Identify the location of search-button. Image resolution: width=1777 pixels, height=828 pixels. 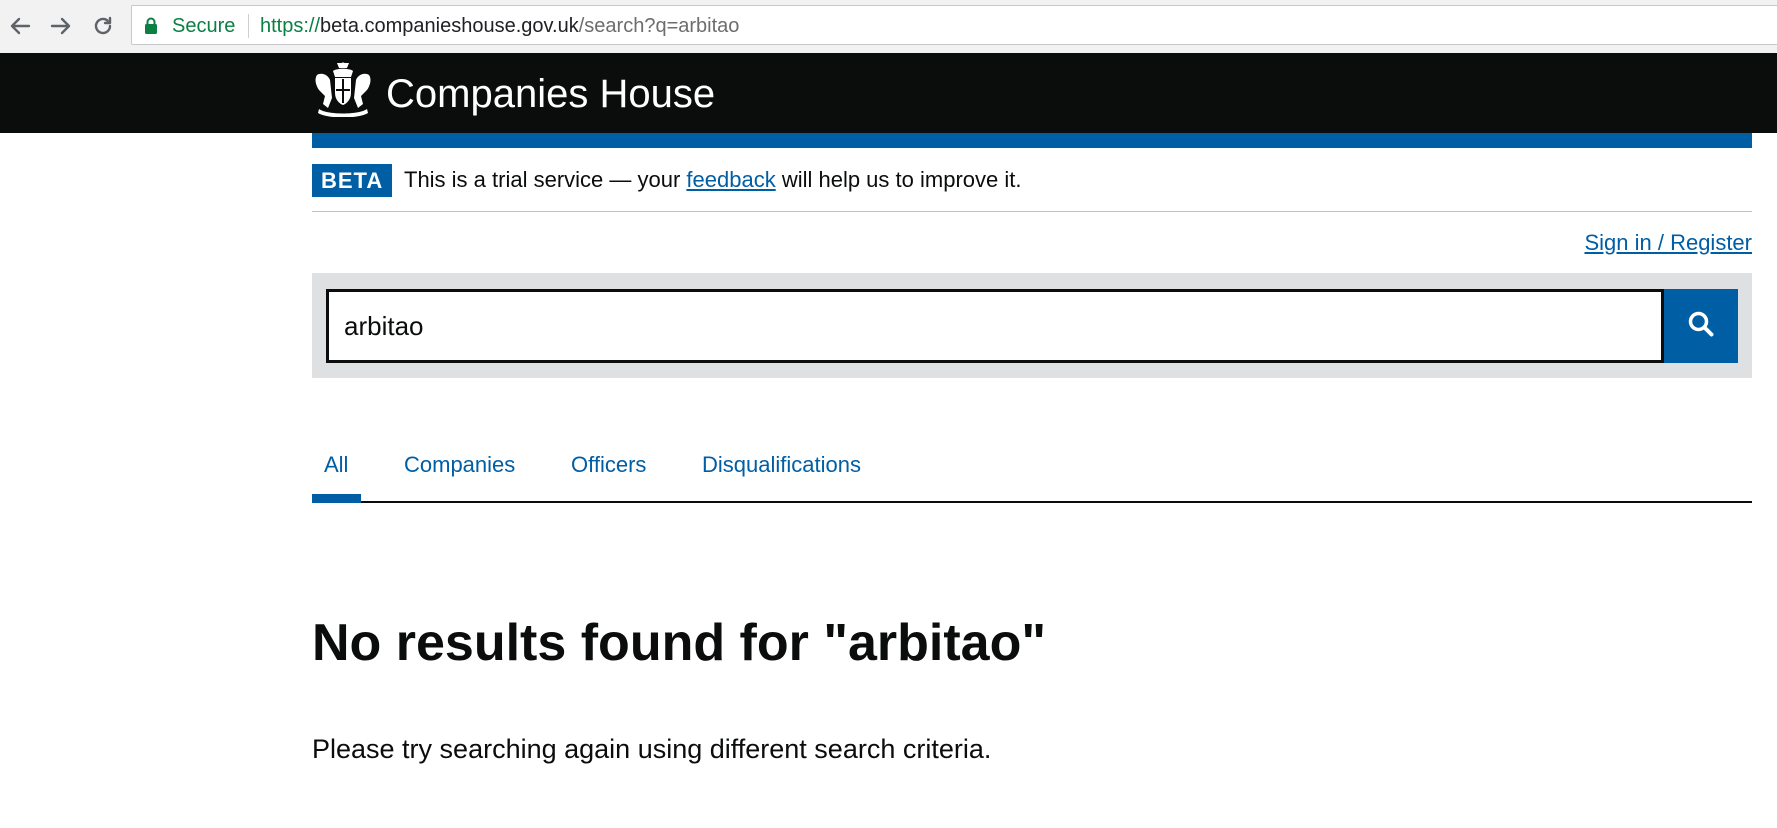
(1701, 326).